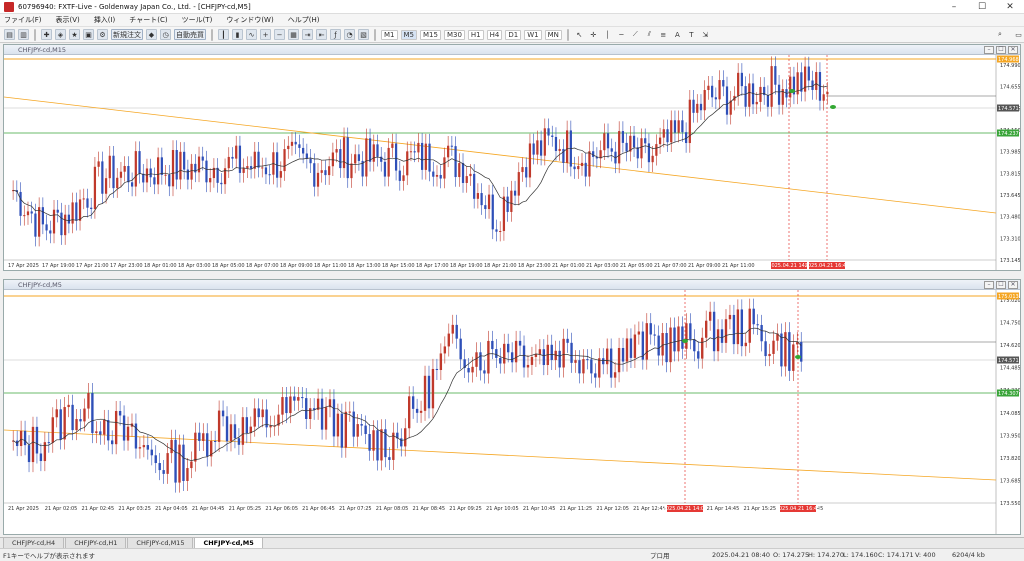  What do you see at coordinates (494, 34) in the screenshot?
I see `timeframe-h4: H4` at bounding box center [494, 34].